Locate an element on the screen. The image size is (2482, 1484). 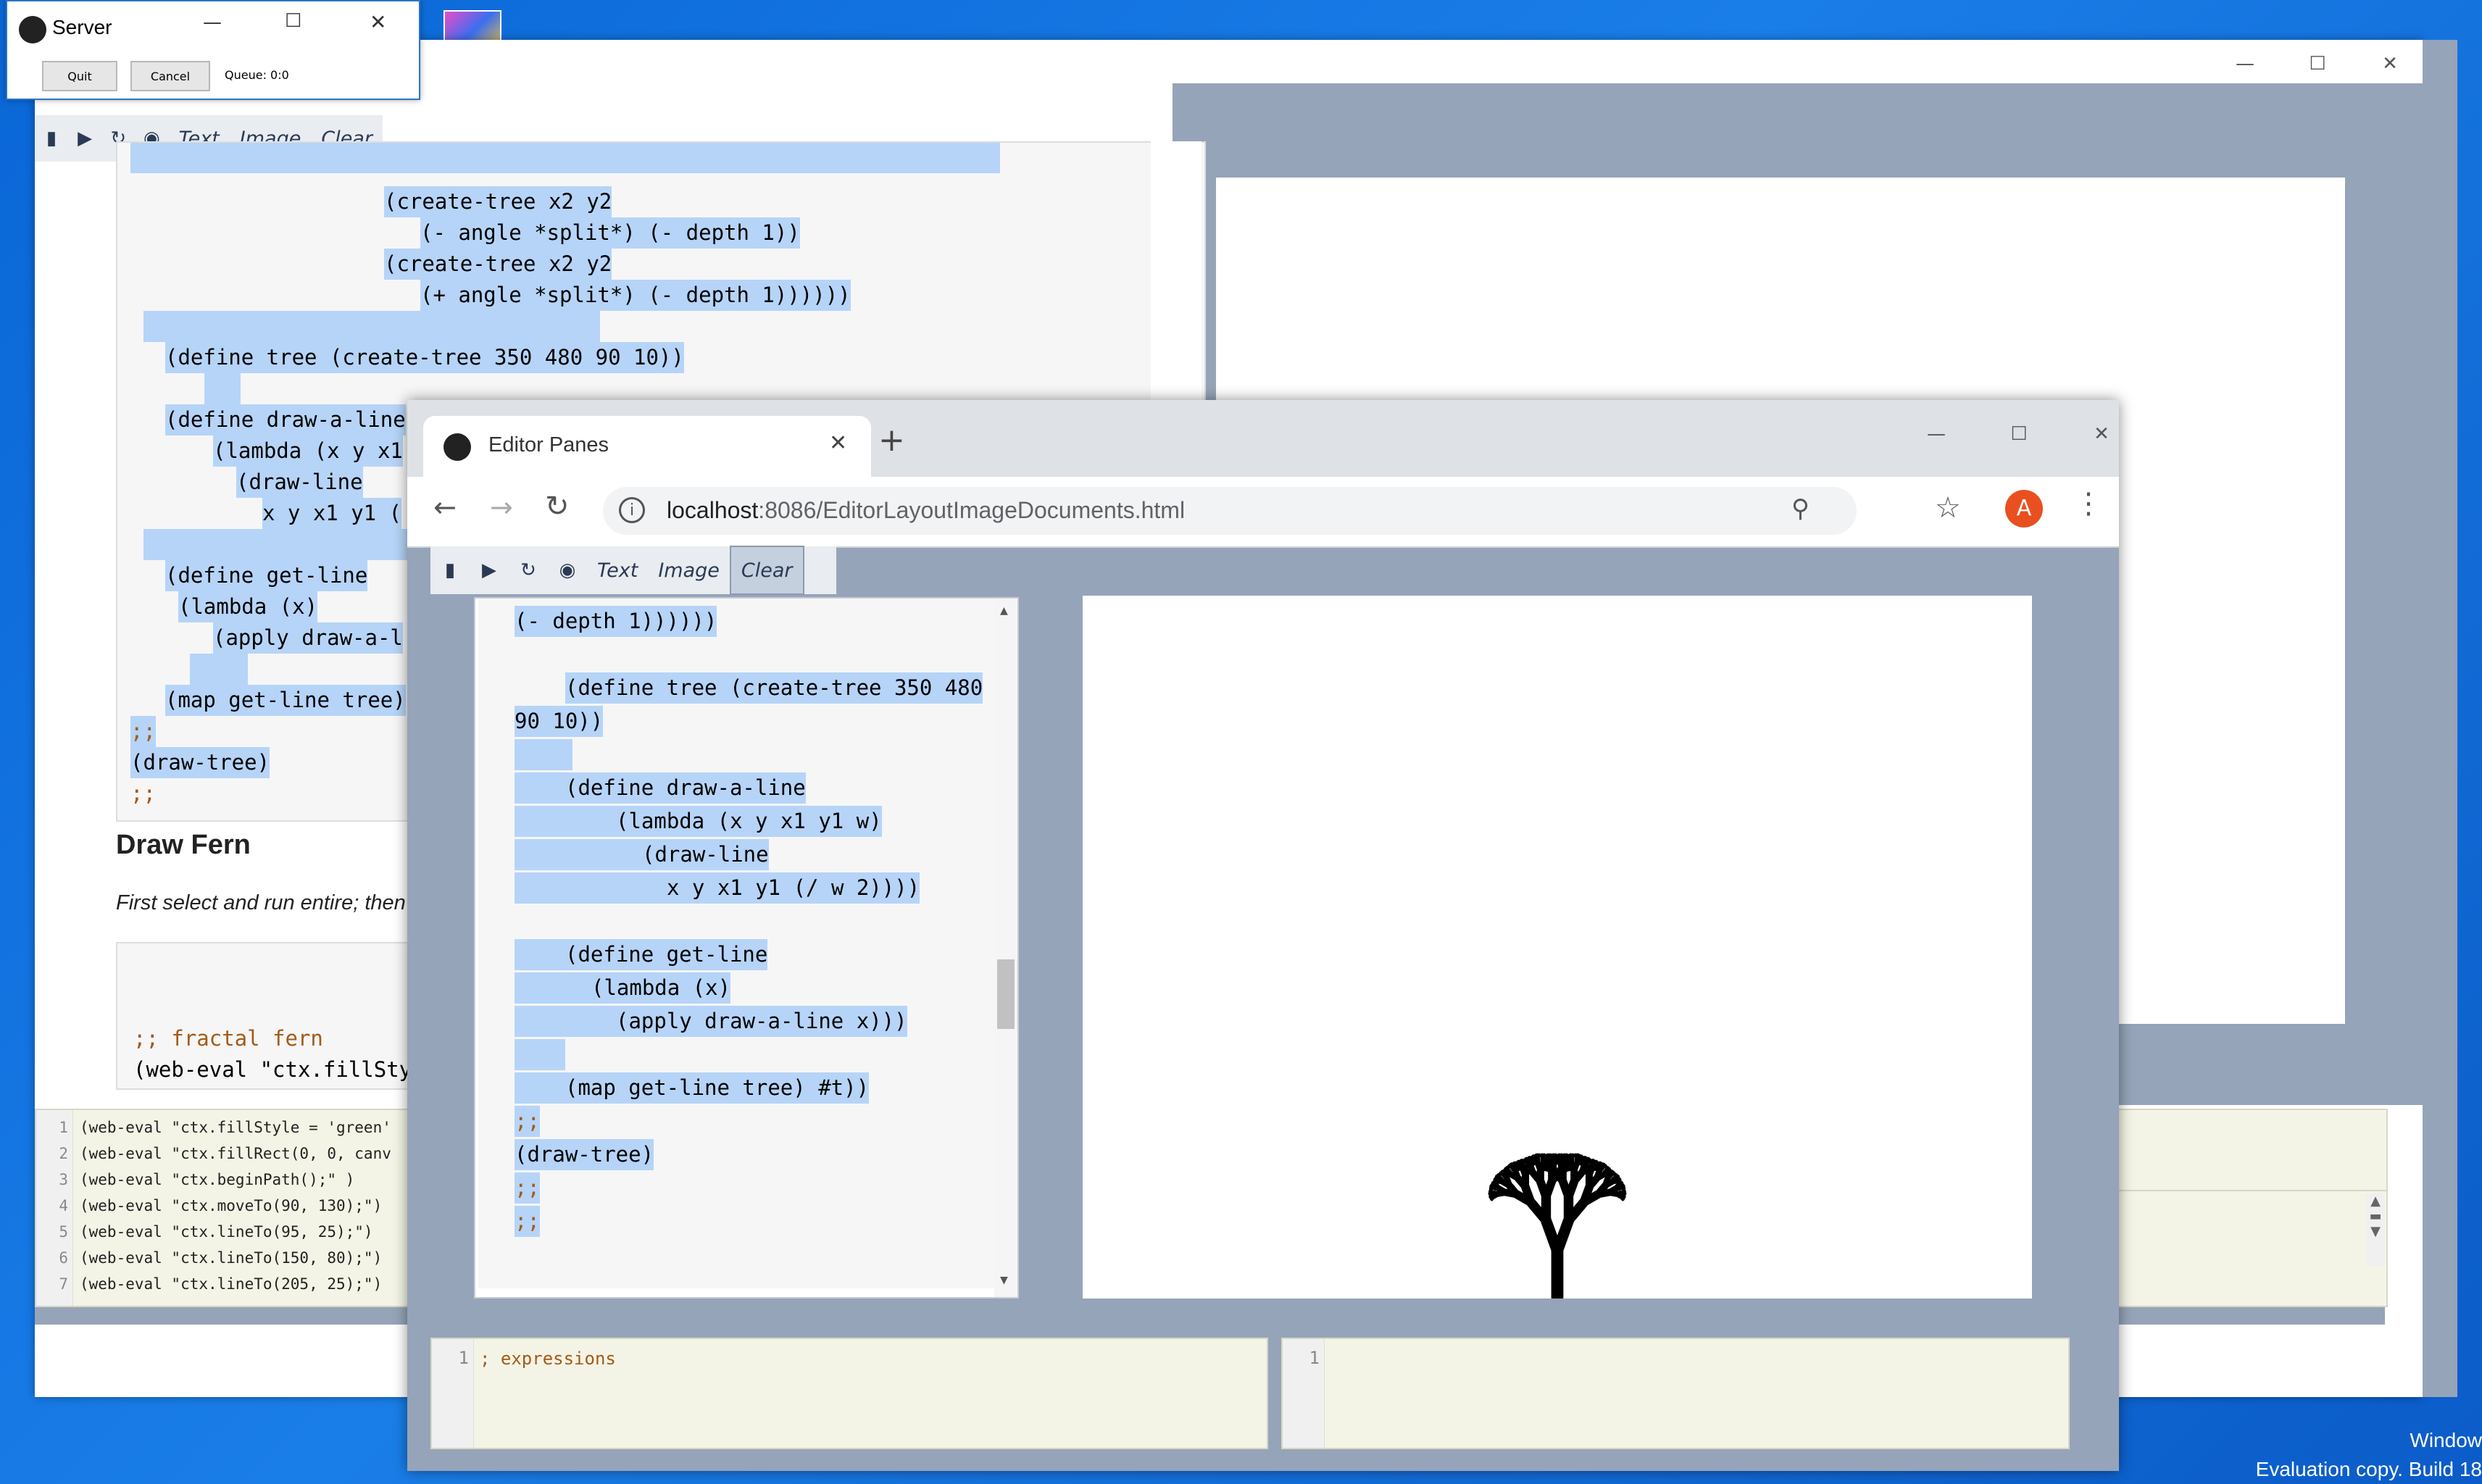
server-dialog: Server — ☐ ✕ Quit Cancel Queue: 0:0 is located at coordinates (213, 50).